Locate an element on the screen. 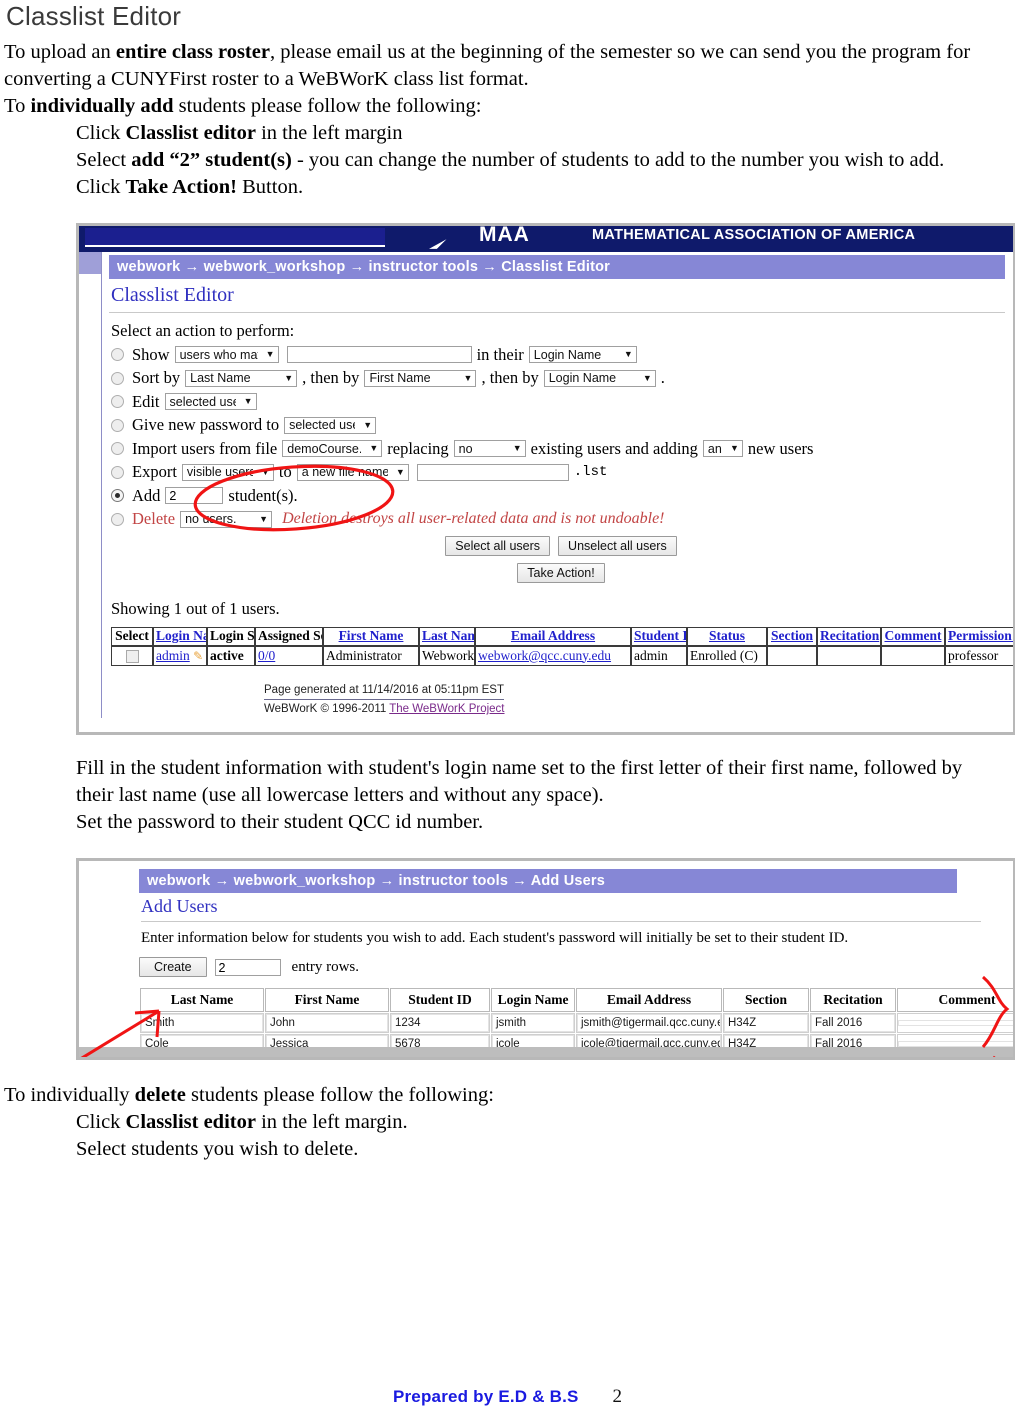  col-student-id: Student ID is located at coordinates (659, 636).